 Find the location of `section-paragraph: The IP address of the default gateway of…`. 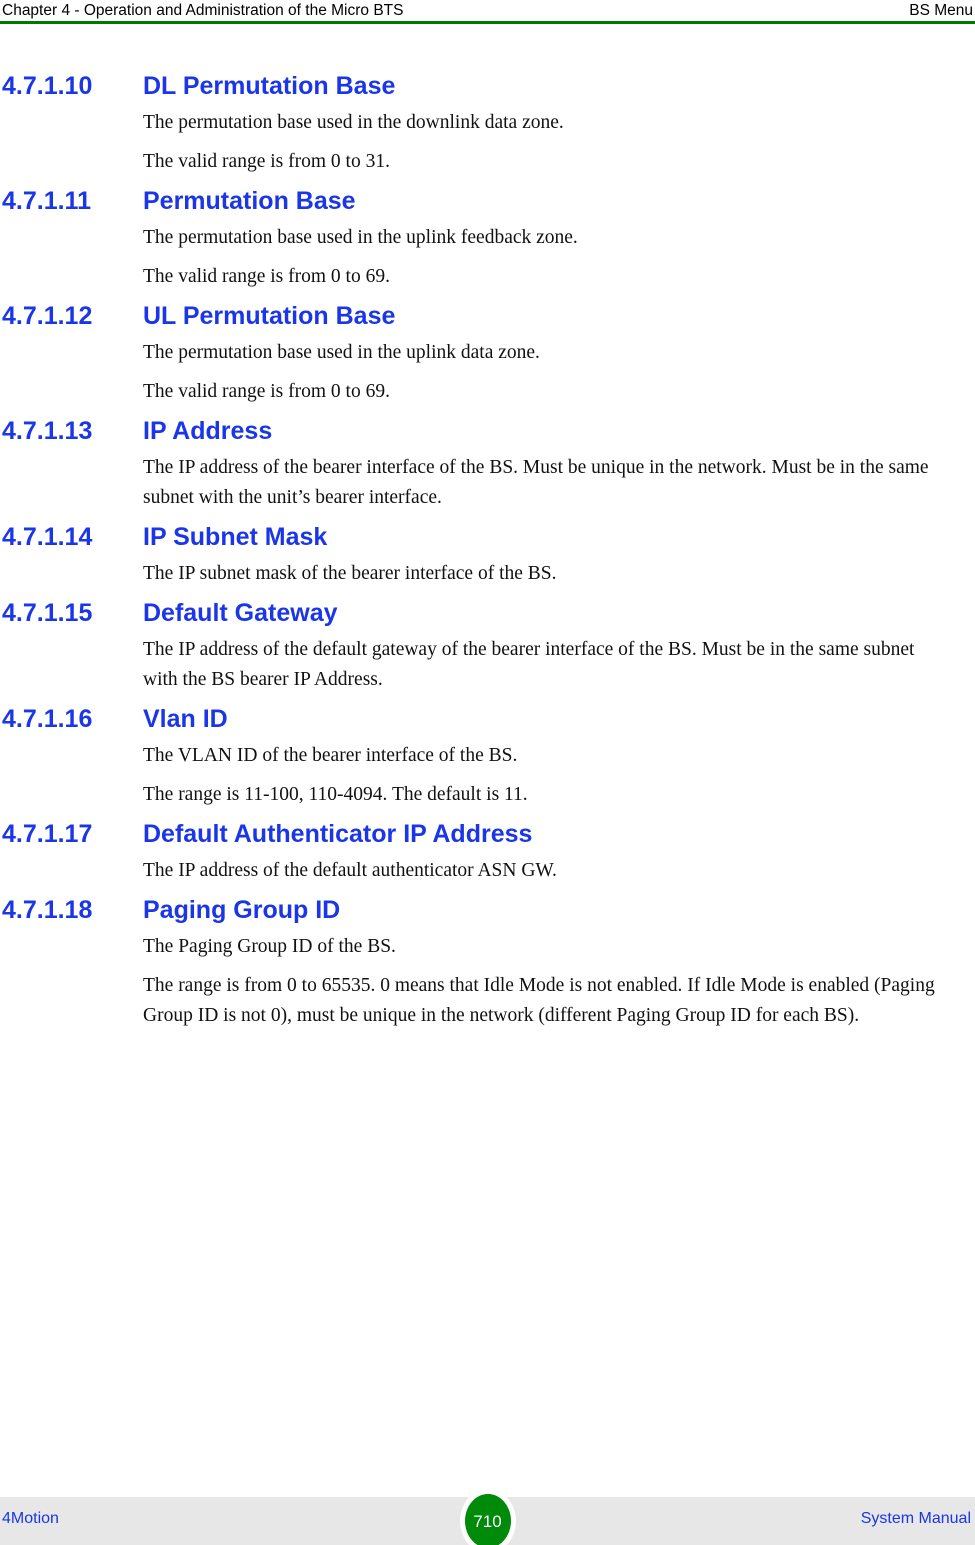

section-paragraph: The IP address of the default gateway of… is located at coordinates (529, 664).